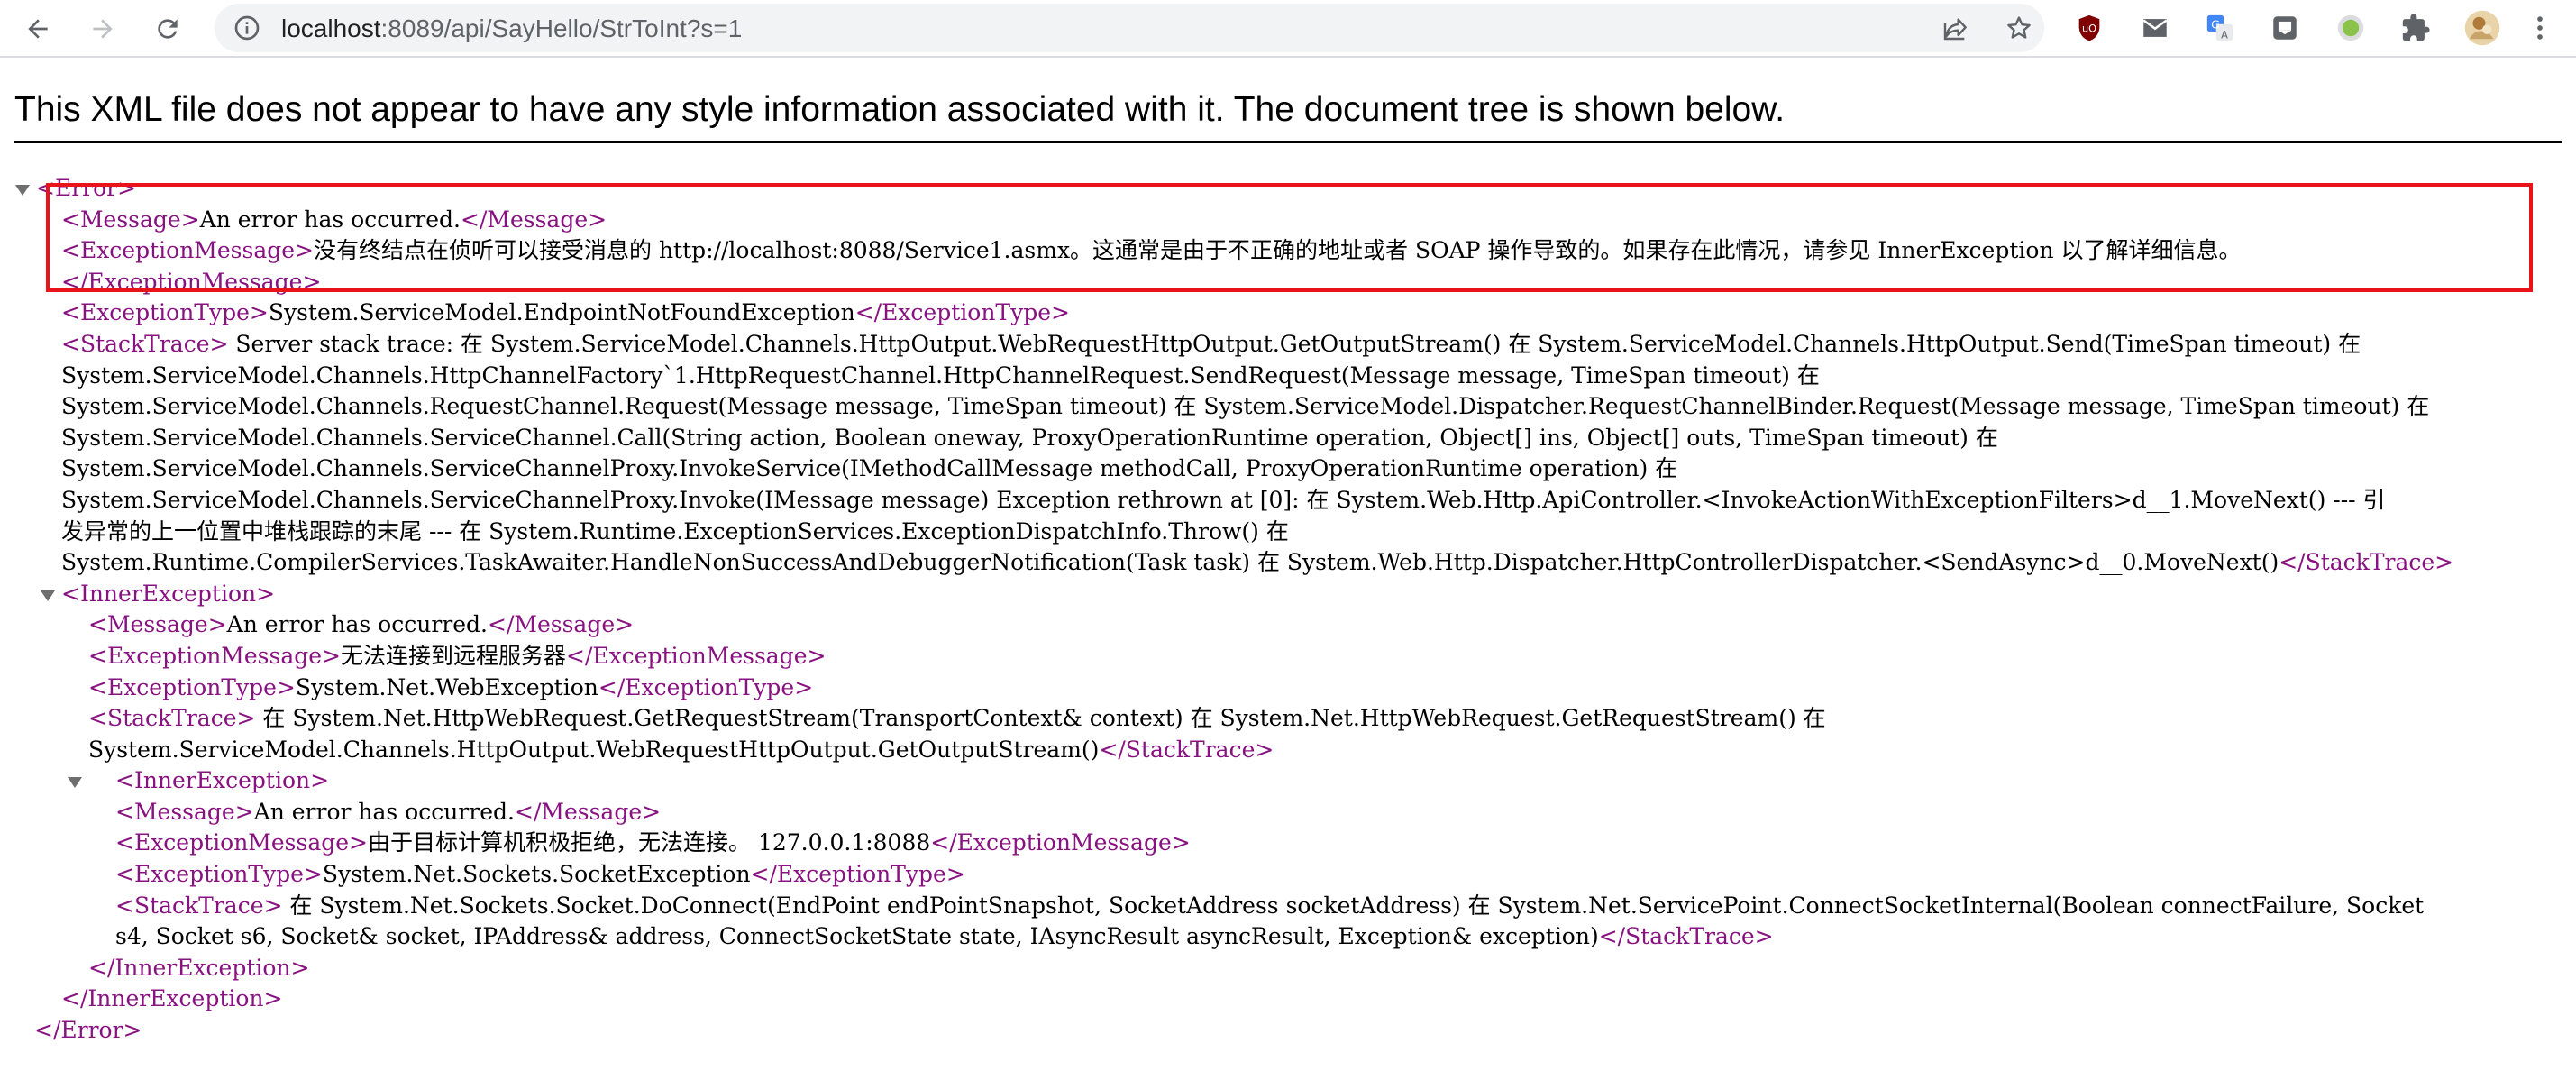  Describe the element at coordinates (649, 842) in the screenshot. I see `xml-text: 由于目标计算机积极拒绝，无法连接。 127.0.0.1:8088` at that location.